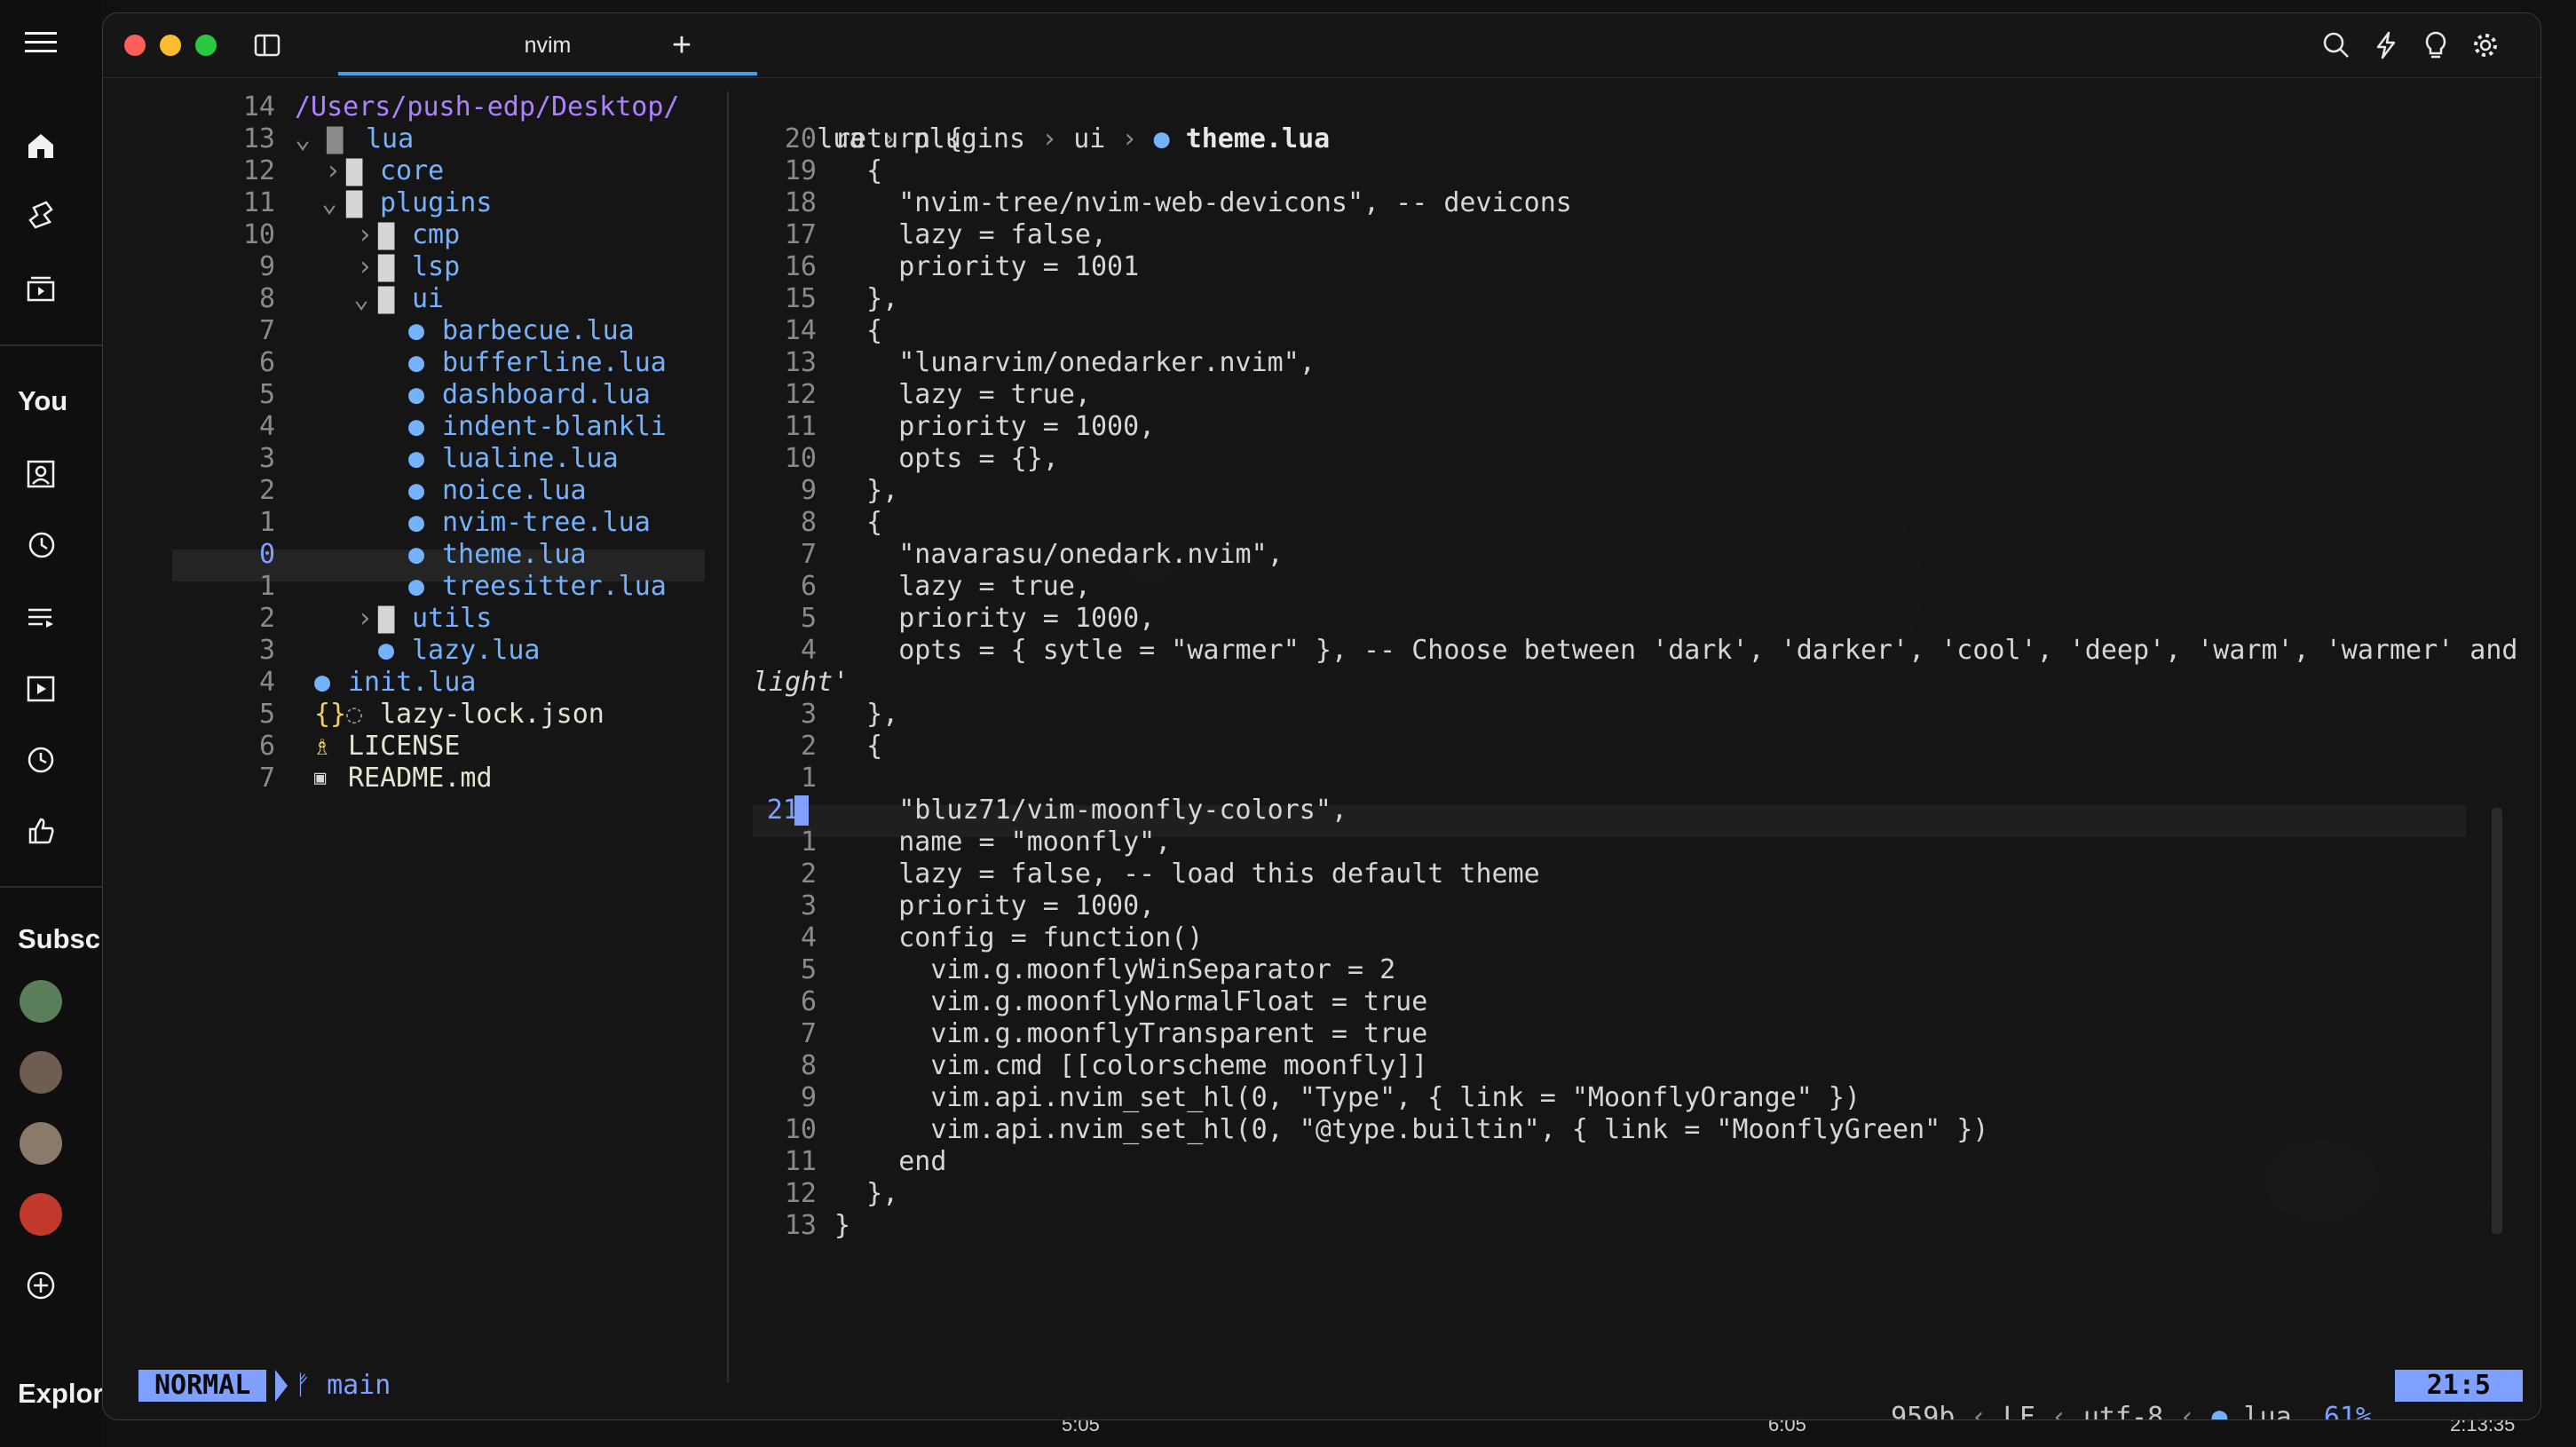 This screenshot has width=2576, height=1447. What do you see at coordinates (1042, 554) in the screenshot?
I see `code-line: 7 "navarasu/onedark.nvim",` at bounding box center [1042, 554].